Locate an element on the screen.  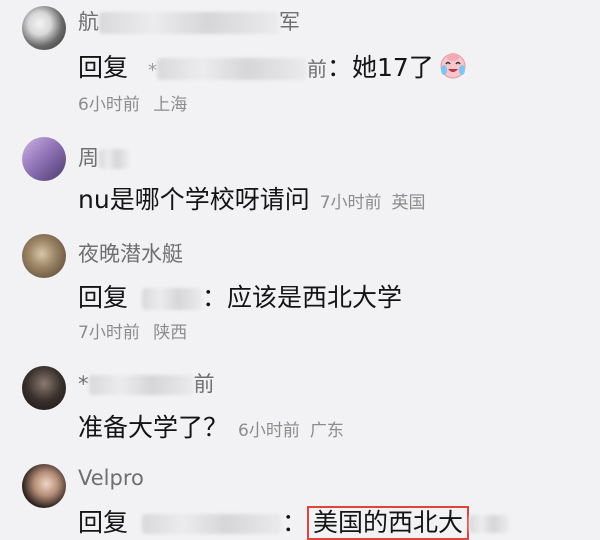
reply-text: 应该是西北大学 is located at coordinates (315, 297).